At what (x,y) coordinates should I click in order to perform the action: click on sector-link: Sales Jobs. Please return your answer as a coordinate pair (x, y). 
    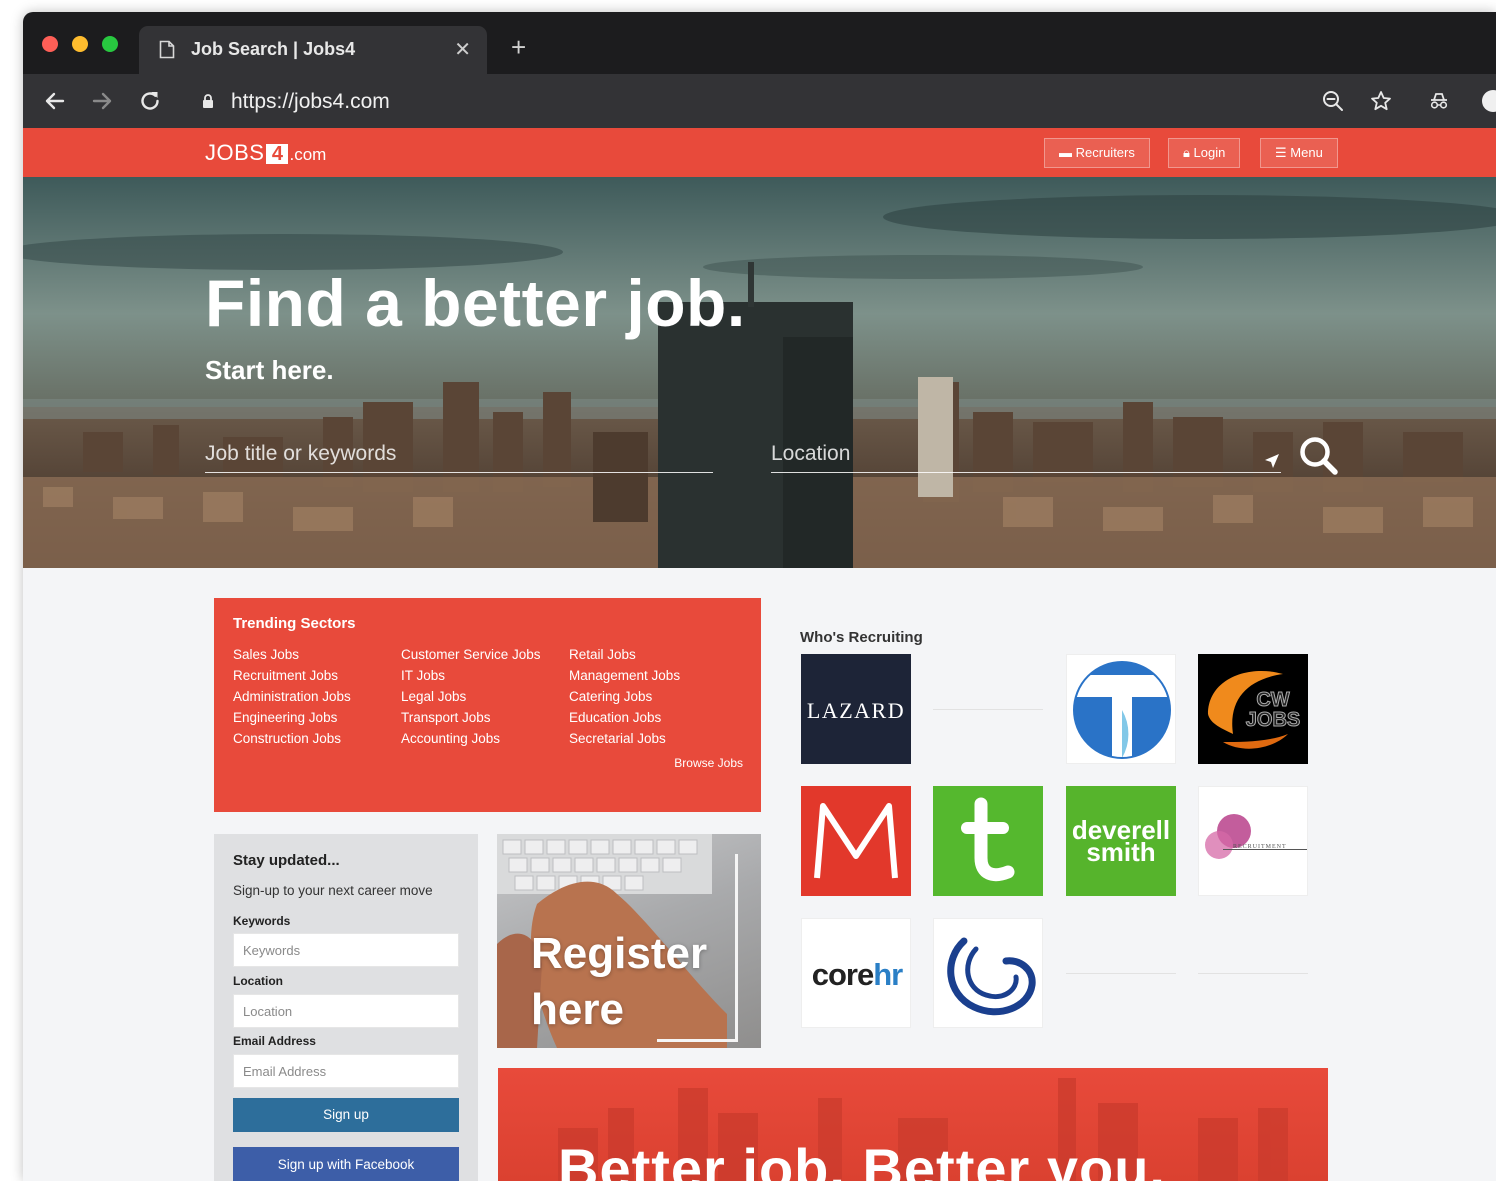
    Looking at the image, I should click on (292, 654).